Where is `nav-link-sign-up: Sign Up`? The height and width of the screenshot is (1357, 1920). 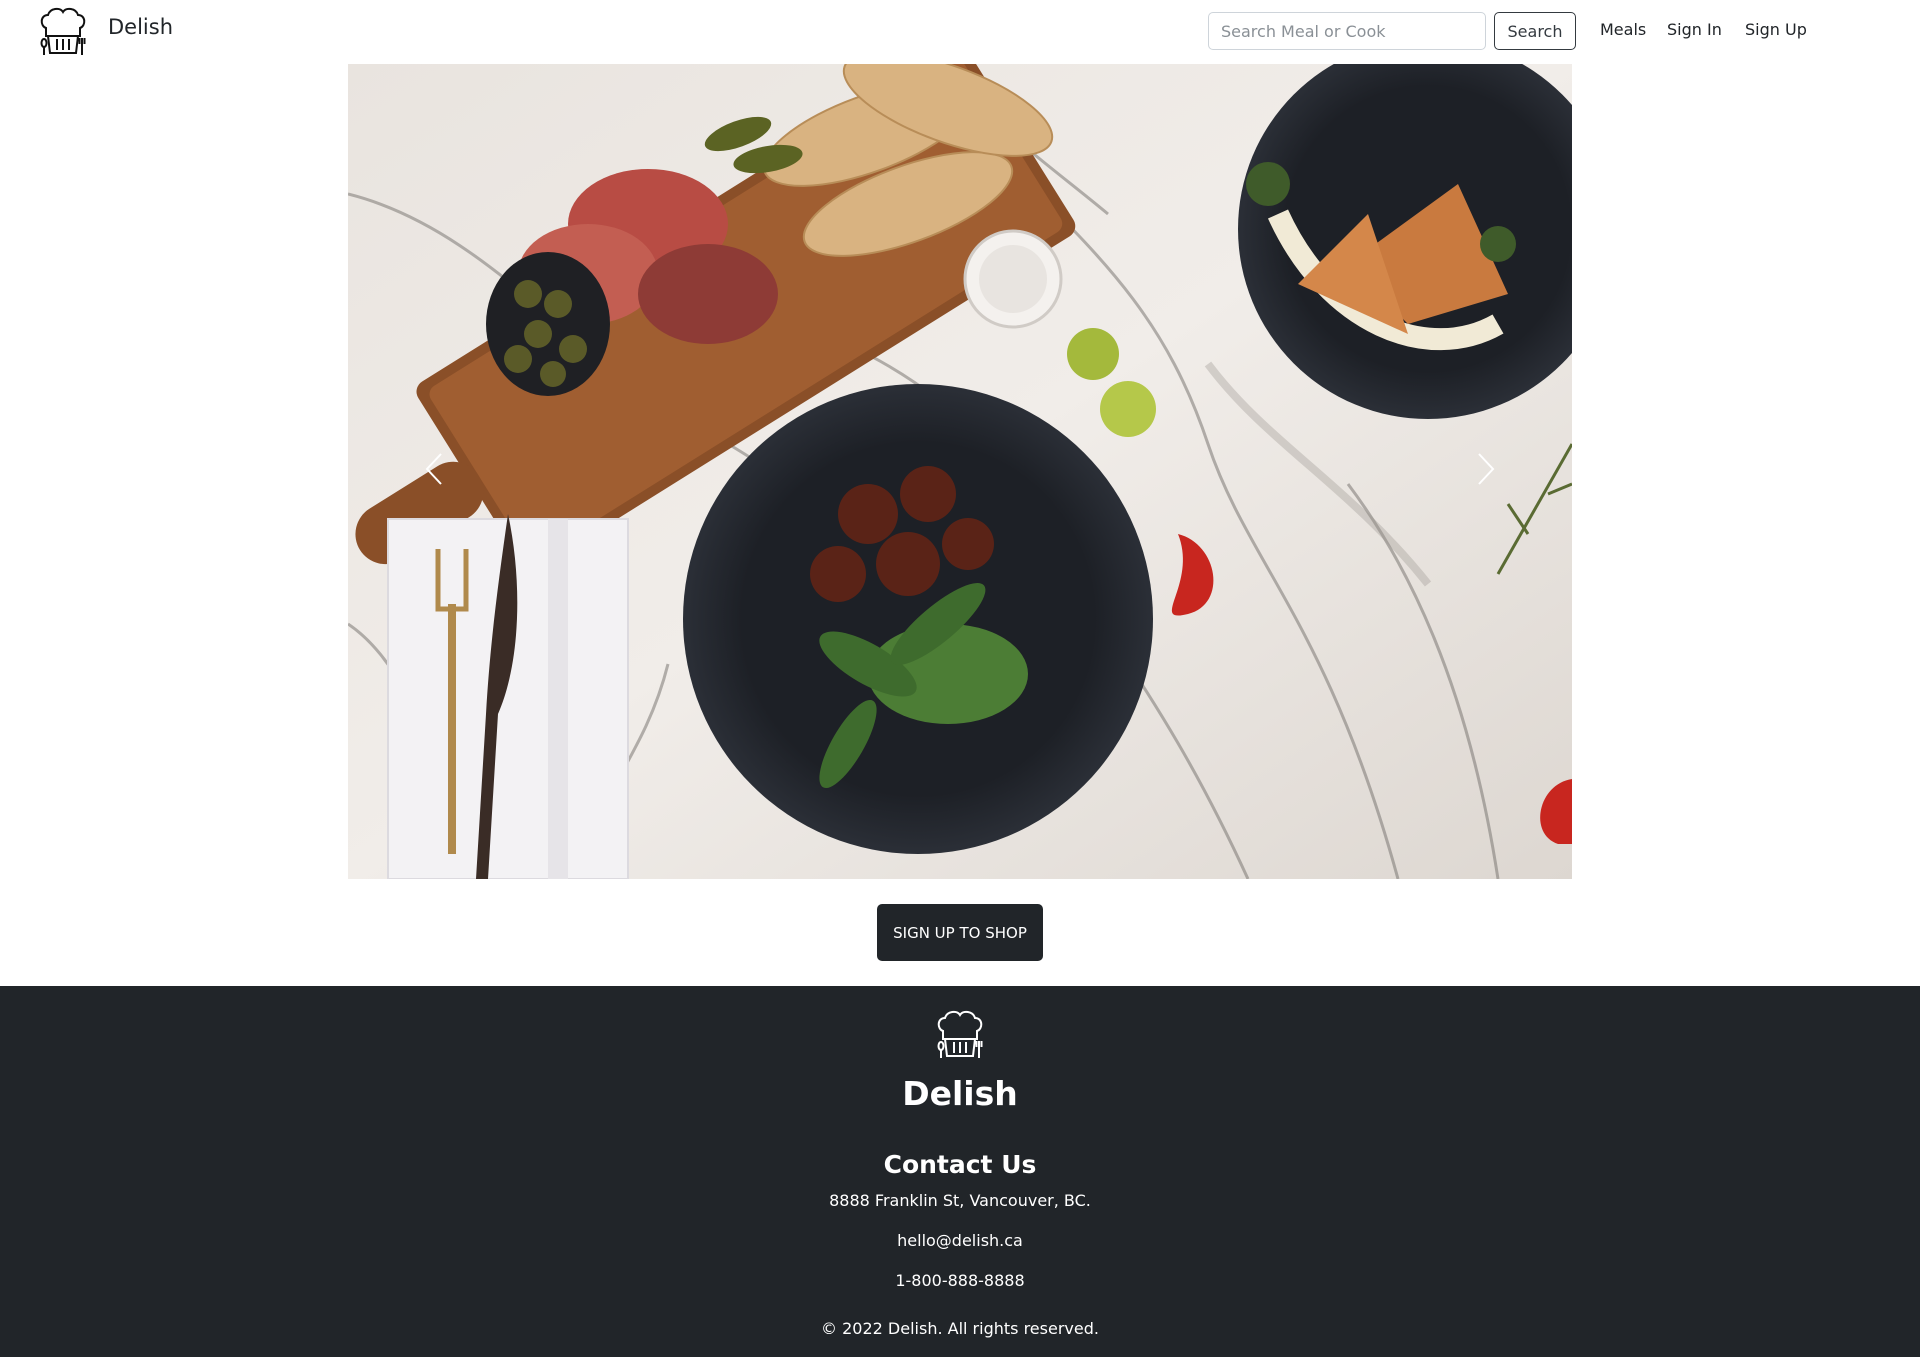 nav-link-sign-up: Sign Up is located at coordinates (1776, 29).